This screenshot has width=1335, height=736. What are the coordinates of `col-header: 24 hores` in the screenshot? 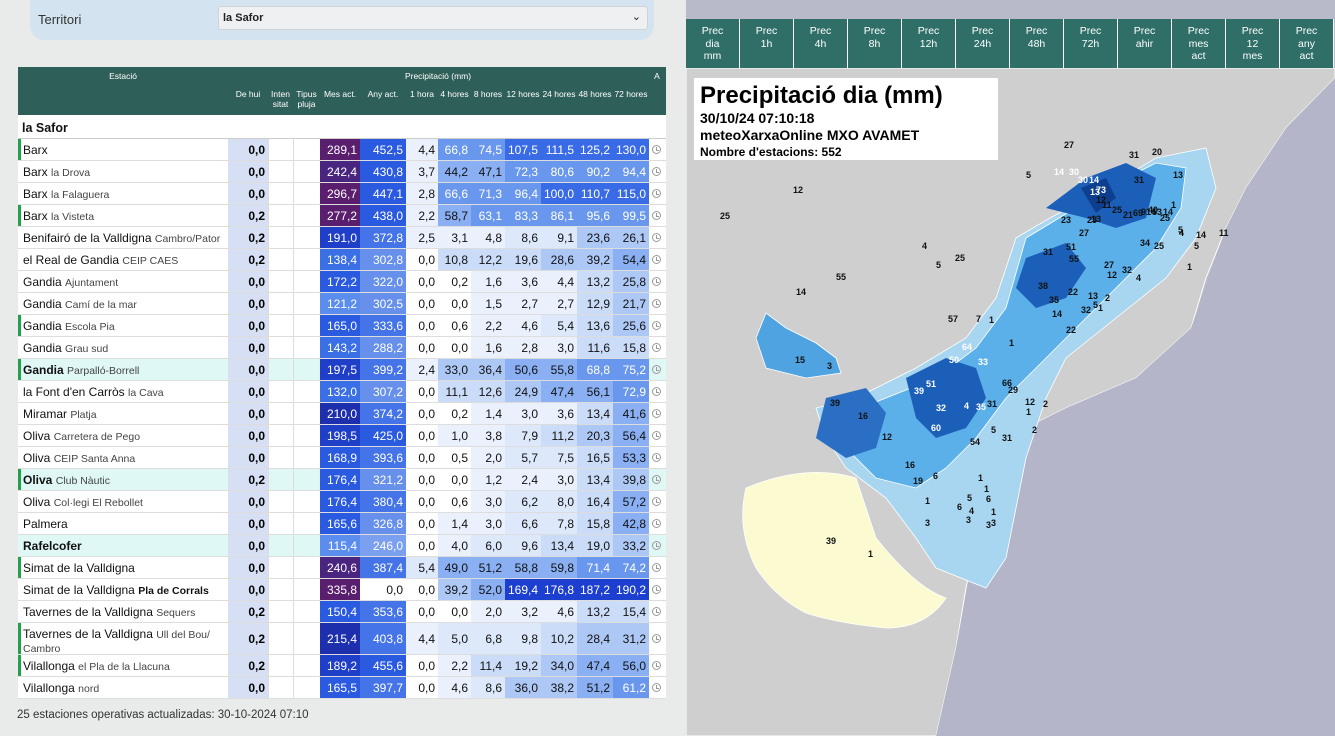 It's located at (559, 94).